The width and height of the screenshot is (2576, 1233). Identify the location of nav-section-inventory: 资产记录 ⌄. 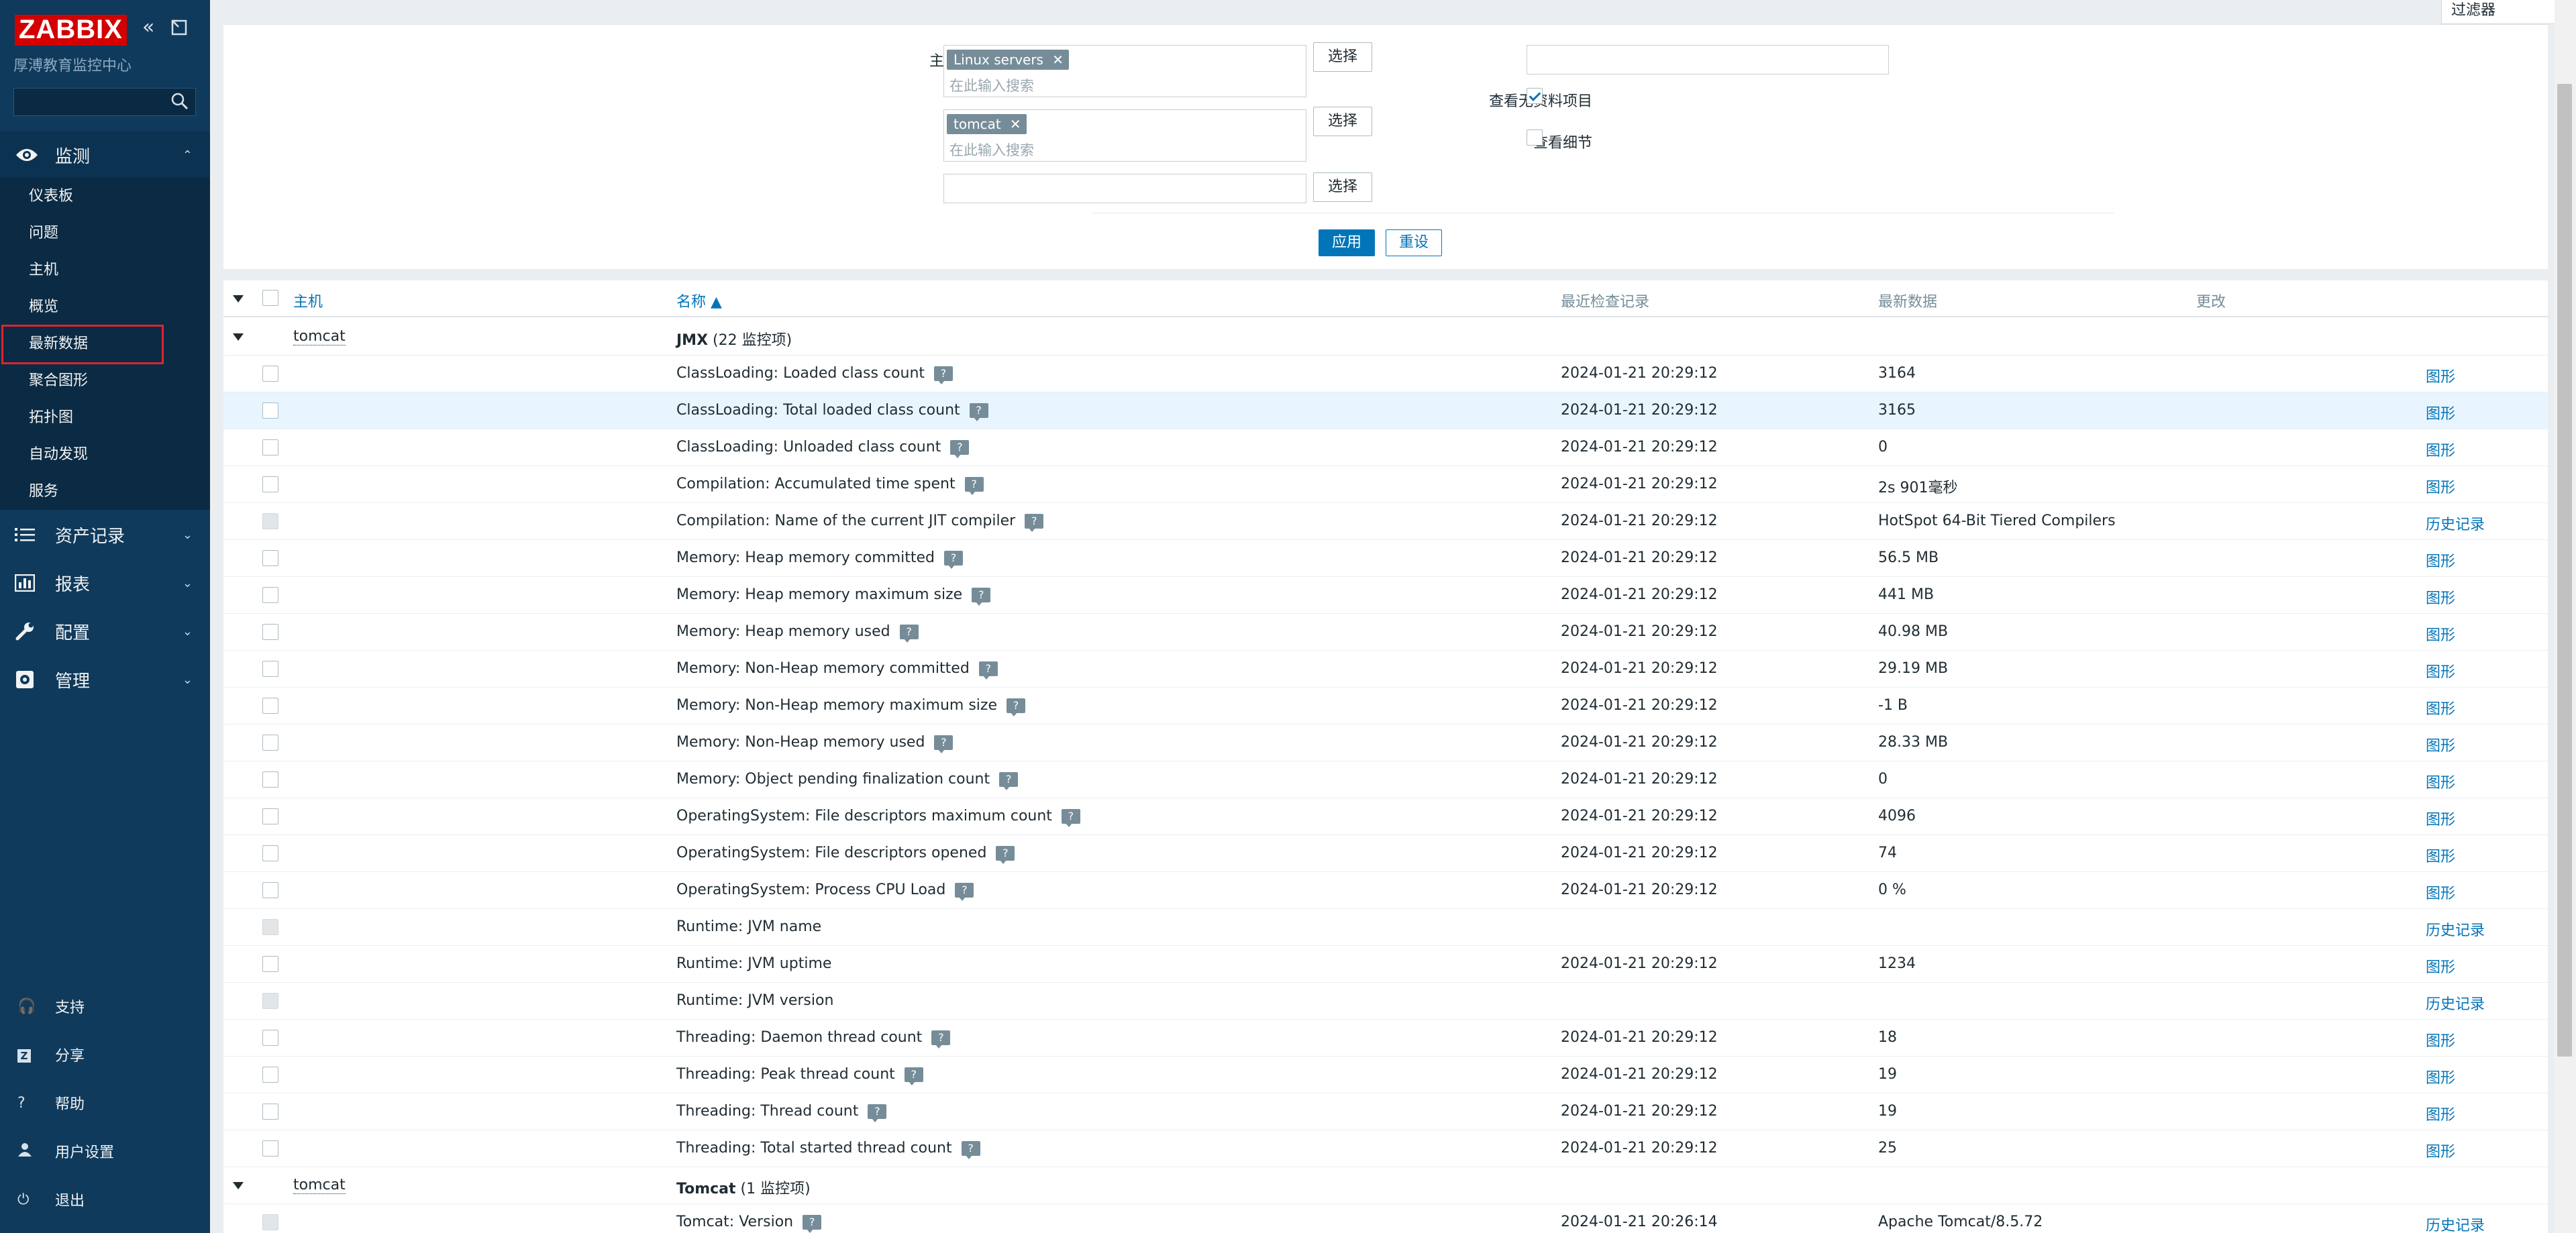
(105, 534).